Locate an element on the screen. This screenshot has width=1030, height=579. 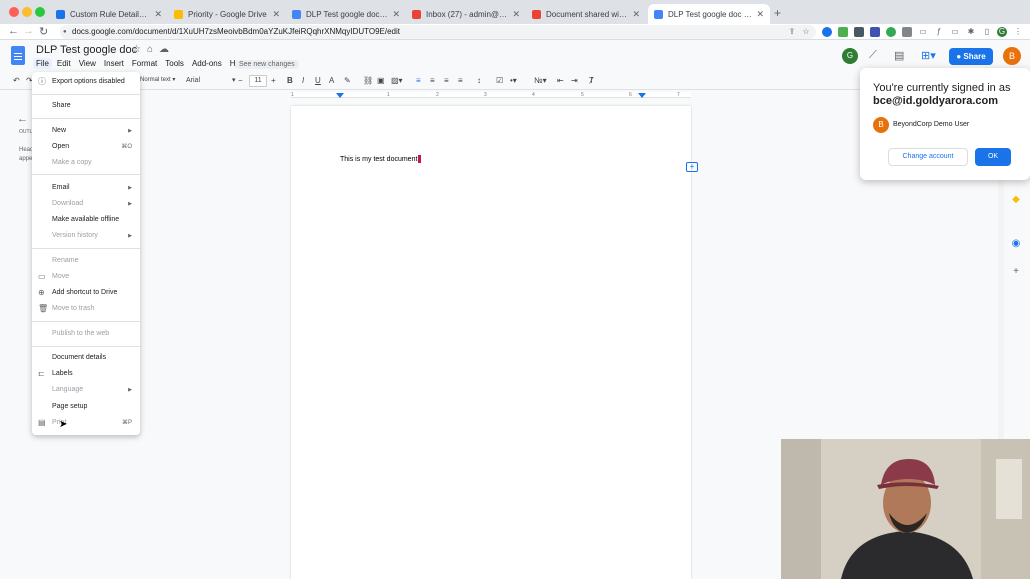
browser-tab: Custom Rule Details – Admin C ✕ is located at coordinates (109, 14).